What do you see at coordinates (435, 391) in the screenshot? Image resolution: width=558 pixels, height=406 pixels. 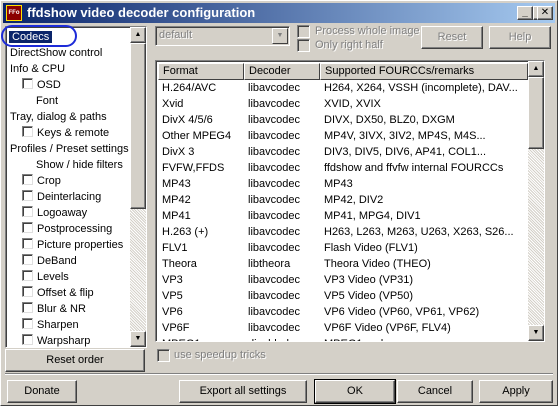 I see `cancel-button: Cancel` at bounding box center [435, 391].